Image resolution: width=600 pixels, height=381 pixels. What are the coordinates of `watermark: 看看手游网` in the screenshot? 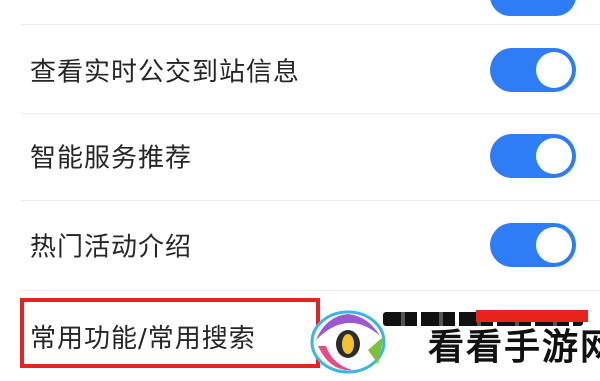 It's located at (450, 340).